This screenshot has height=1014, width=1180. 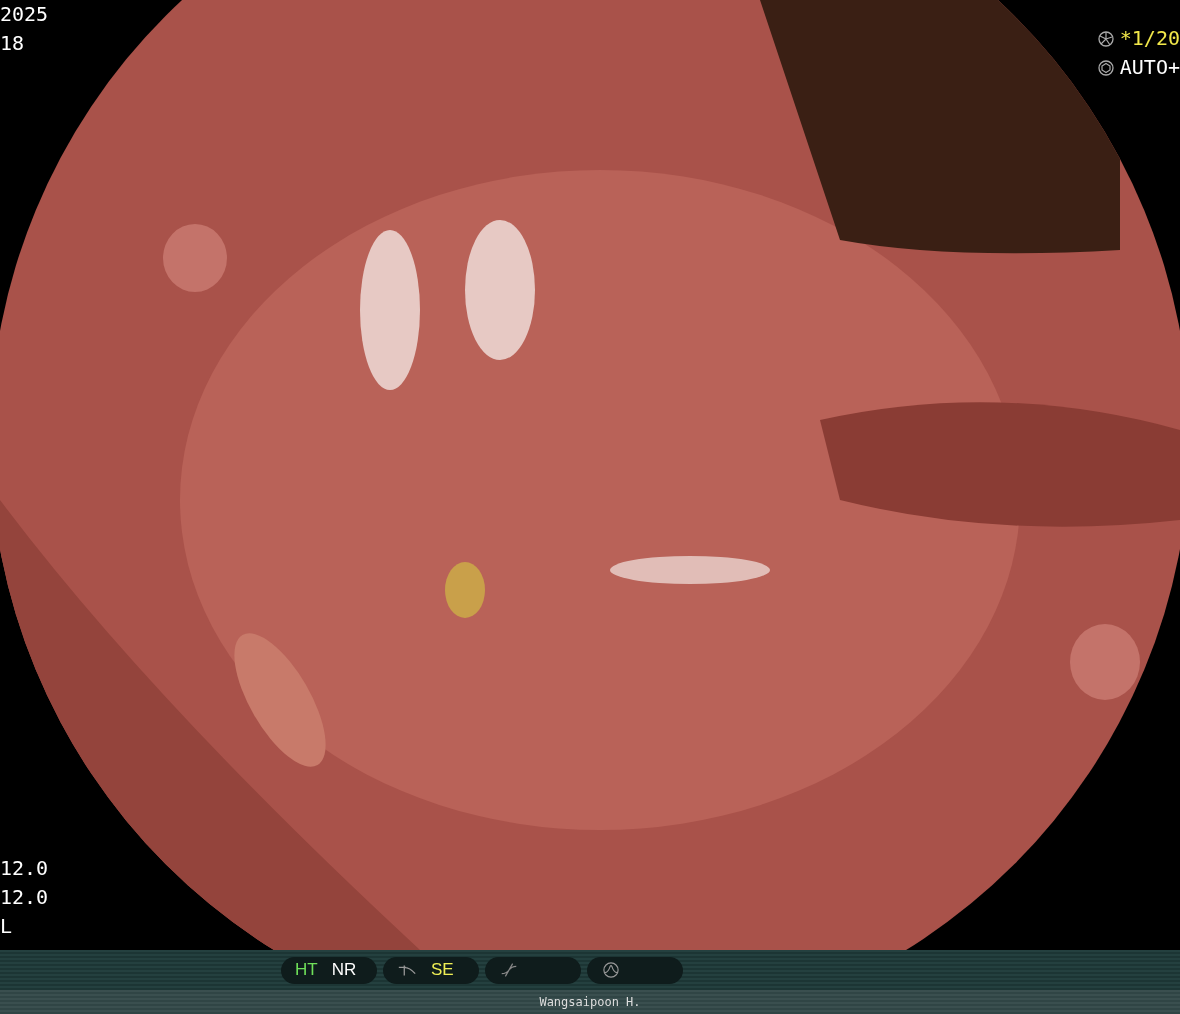 What do you see at coordinates (442, 970) in the screenshot?
I see `mode-label: SE` at bounding box center [442, 970].